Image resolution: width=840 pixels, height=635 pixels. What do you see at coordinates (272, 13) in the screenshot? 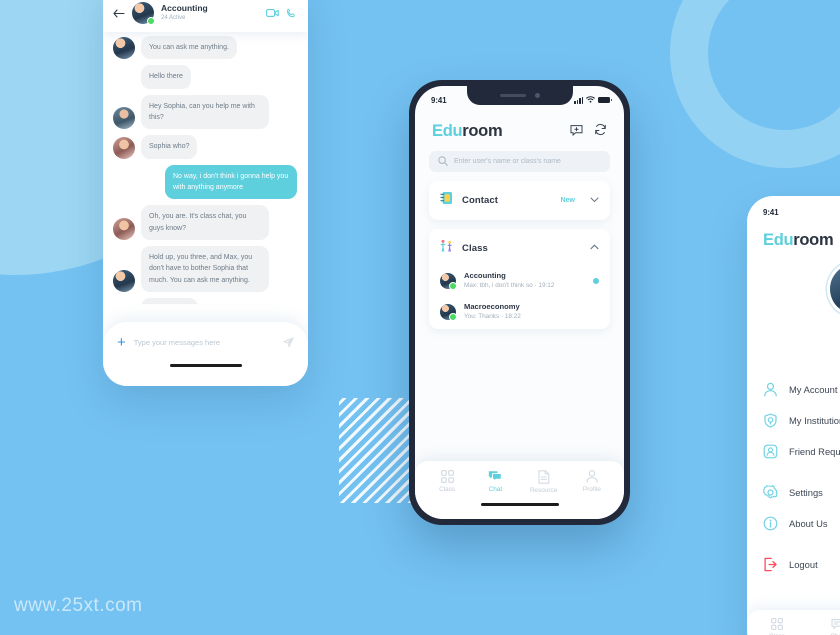
I see `video-call-icon` at bounding box center [272, 13].